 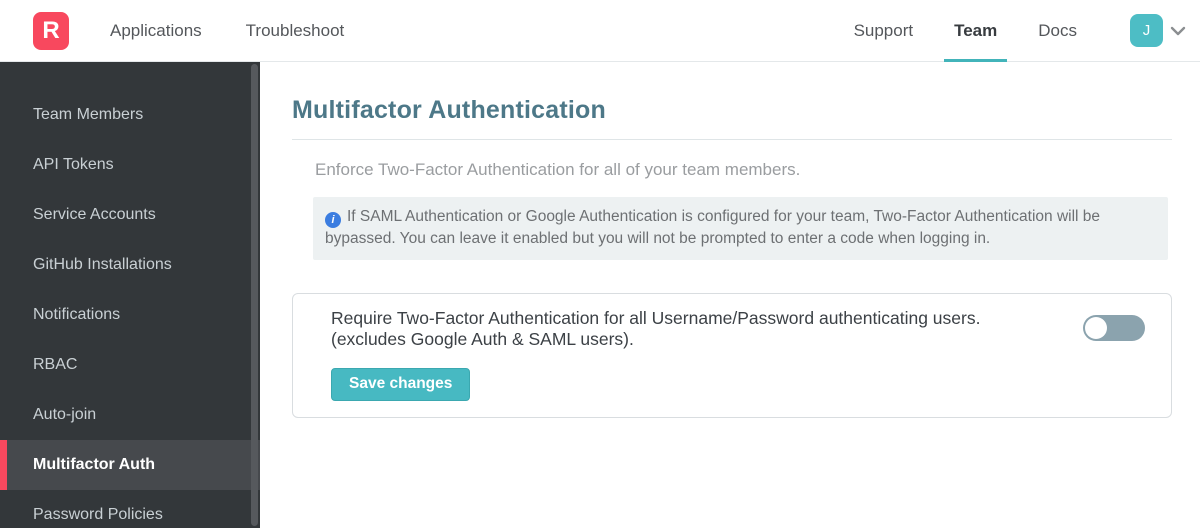 I want to click on sidebar-item-api-tokens: API Tokens, so click(x=130, y=165).